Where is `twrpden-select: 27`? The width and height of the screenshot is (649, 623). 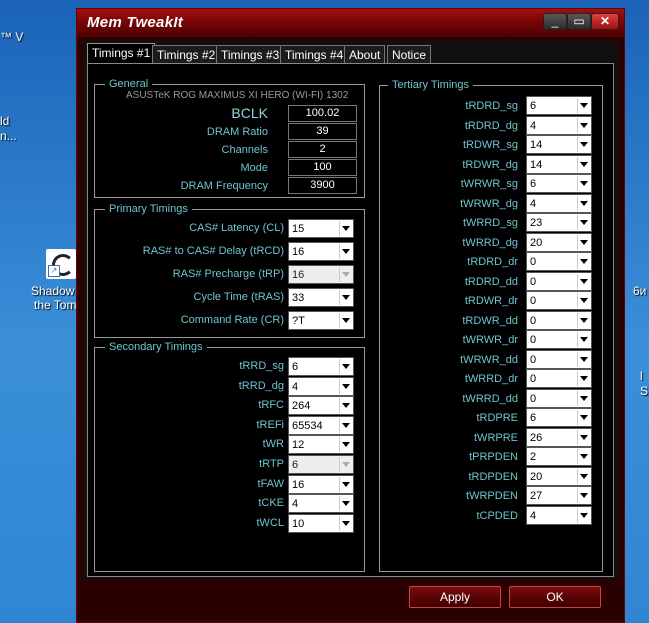
twrpden-select: 27 is located at coordinates (559, 495).